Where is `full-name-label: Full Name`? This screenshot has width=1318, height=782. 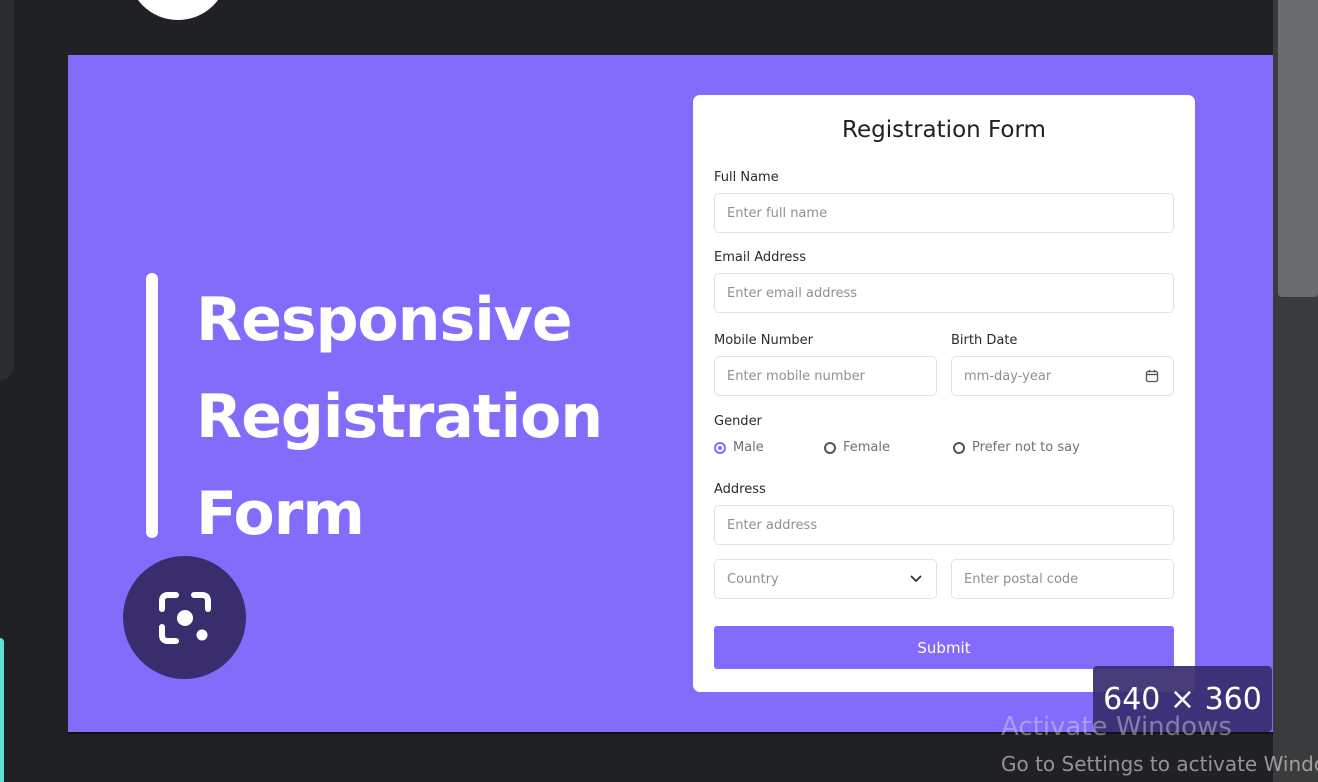 full-name-label: Full Name is located at coordinates (746, 177).